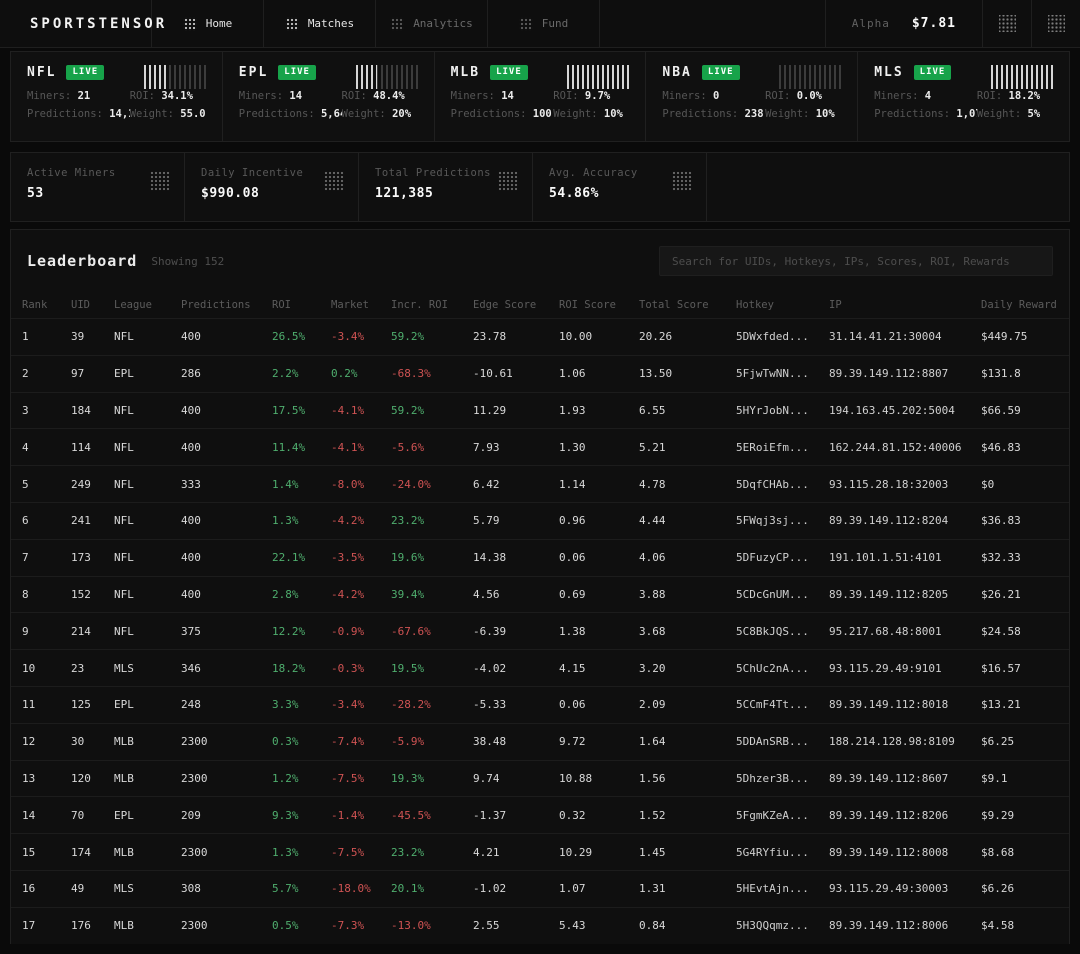 This screenshot has height=954, width=1080. Describe the element at coordinates (289, 631) in the screenshot. I see `cell-roi: 12.2%` at that location.